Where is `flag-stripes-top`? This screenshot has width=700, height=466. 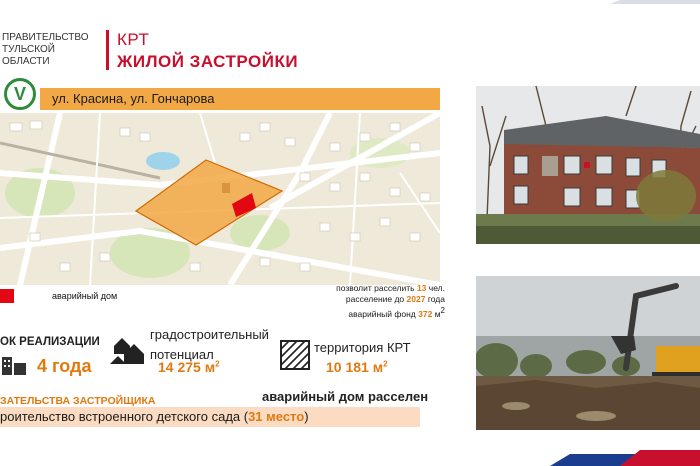
flag-stripes-top is located at coordinates (655, 2).